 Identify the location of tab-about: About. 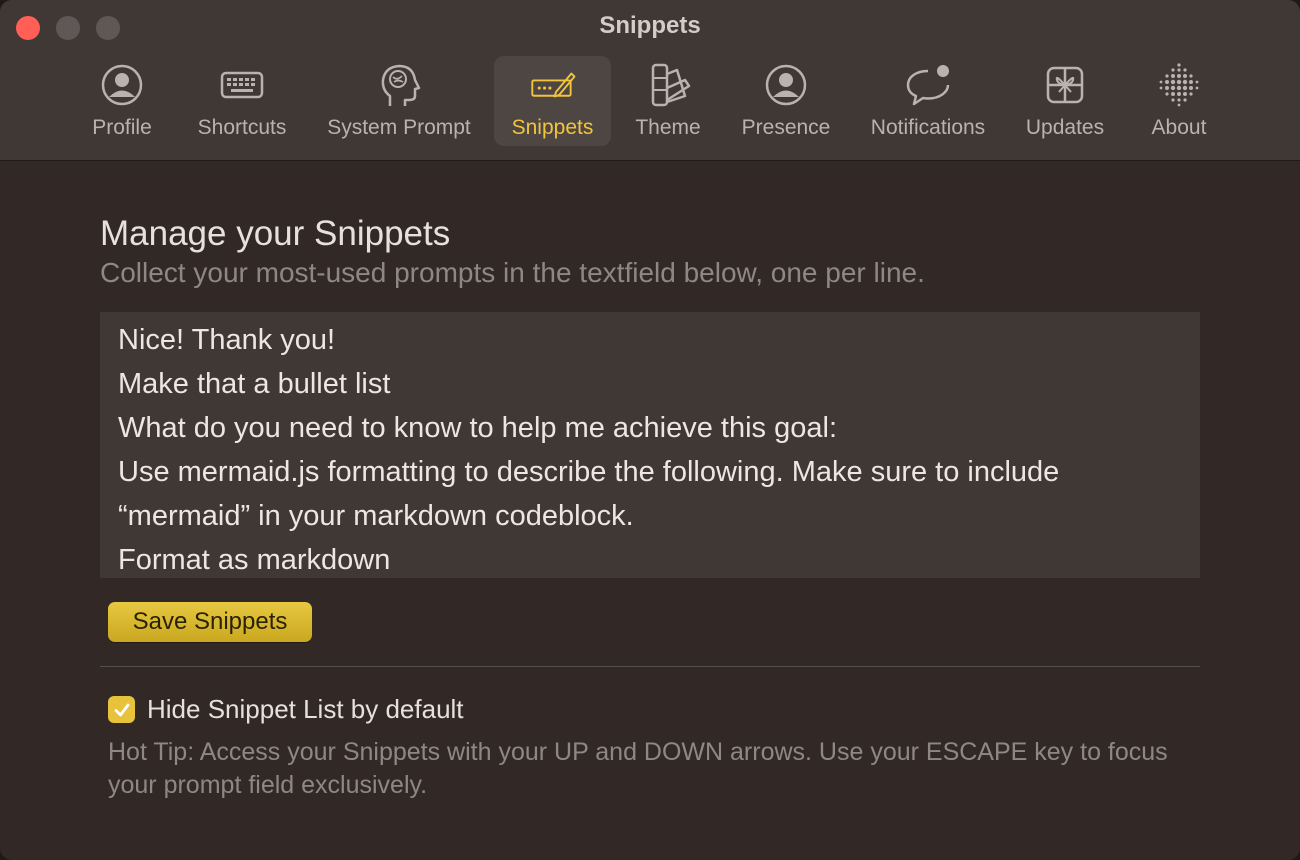
(1179, 101).